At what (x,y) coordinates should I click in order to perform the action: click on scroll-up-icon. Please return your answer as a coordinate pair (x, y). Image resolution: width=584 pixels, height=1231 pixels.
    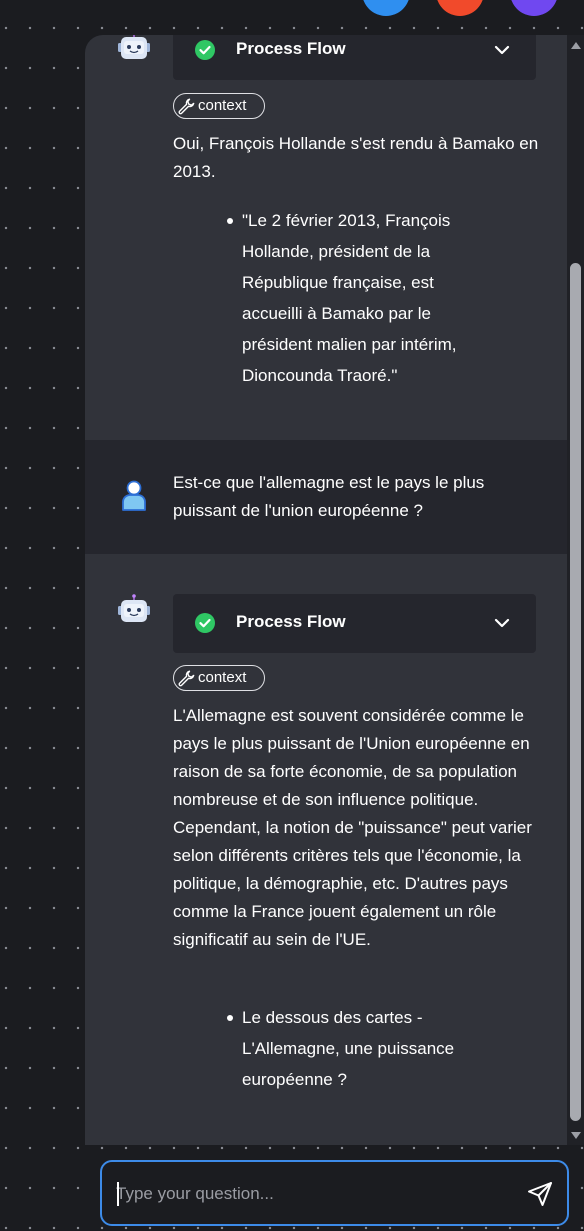
    Looking at the image, I should click on (576, 45).